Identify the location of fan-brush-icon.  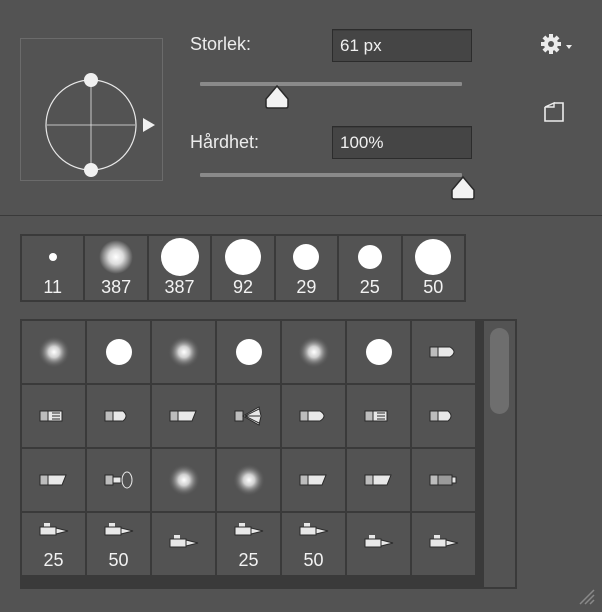
(248, 416).